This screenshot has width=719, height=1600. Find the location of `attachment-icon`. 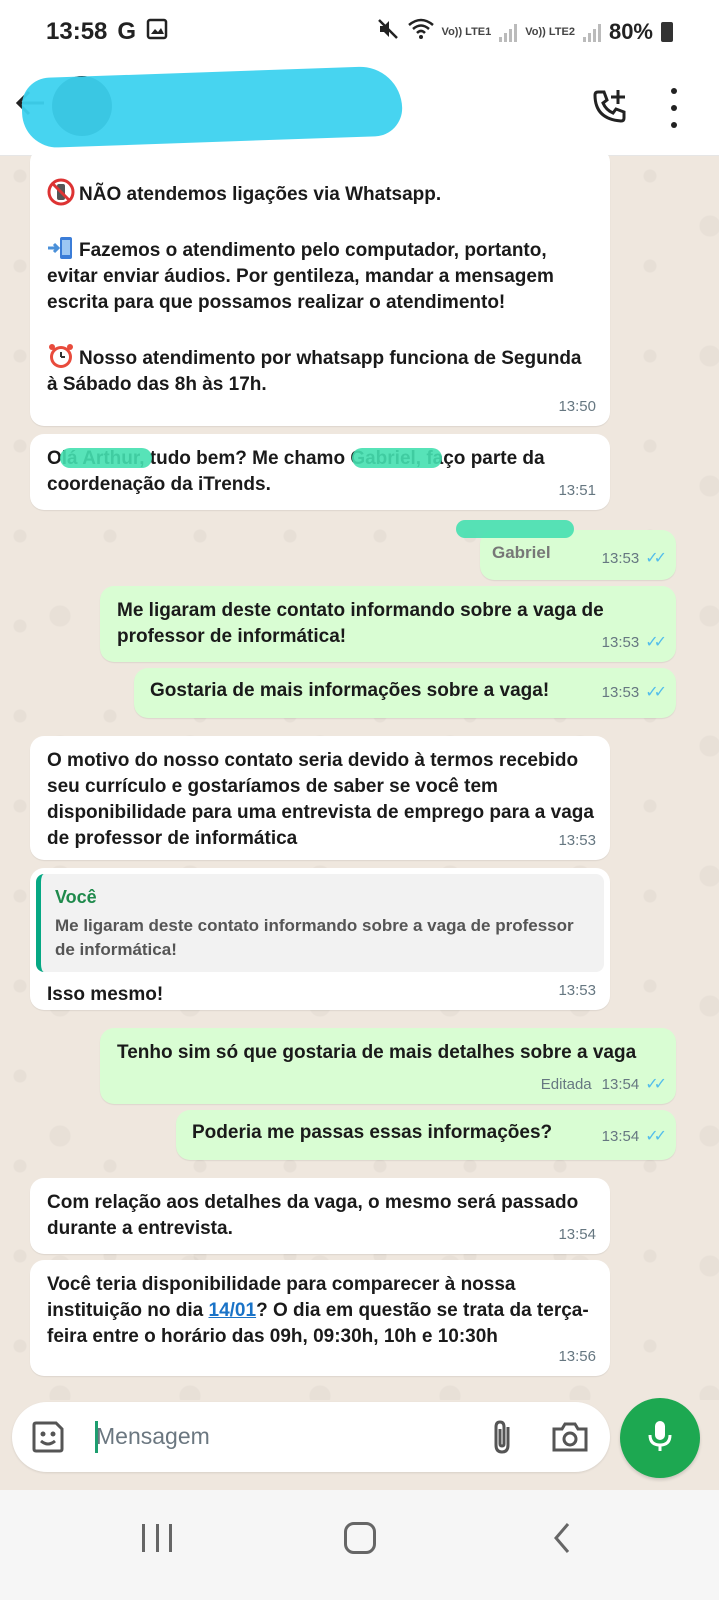

attachment-icon is located at coordinates (503, 1437).